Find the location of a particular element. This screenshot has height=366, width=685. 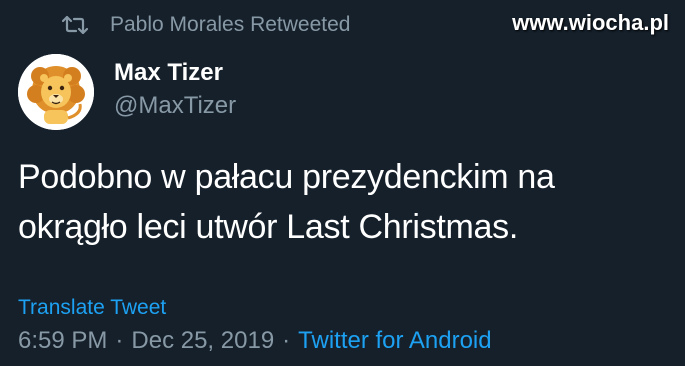

translate-tweet-link: Translate Tweet is located at coordinates (92, 308).